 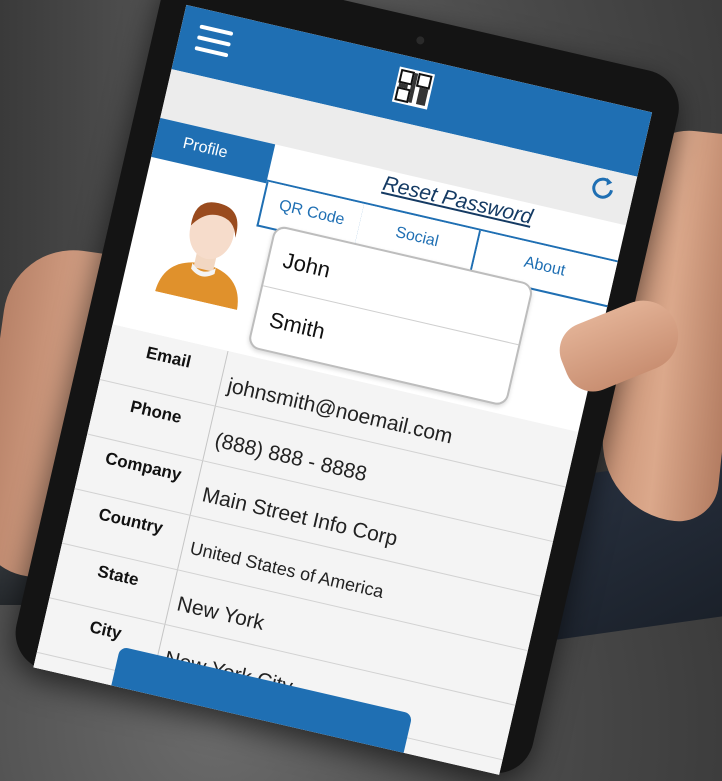 I want to click on person-avatar-icon, so click(x=196, y=256).